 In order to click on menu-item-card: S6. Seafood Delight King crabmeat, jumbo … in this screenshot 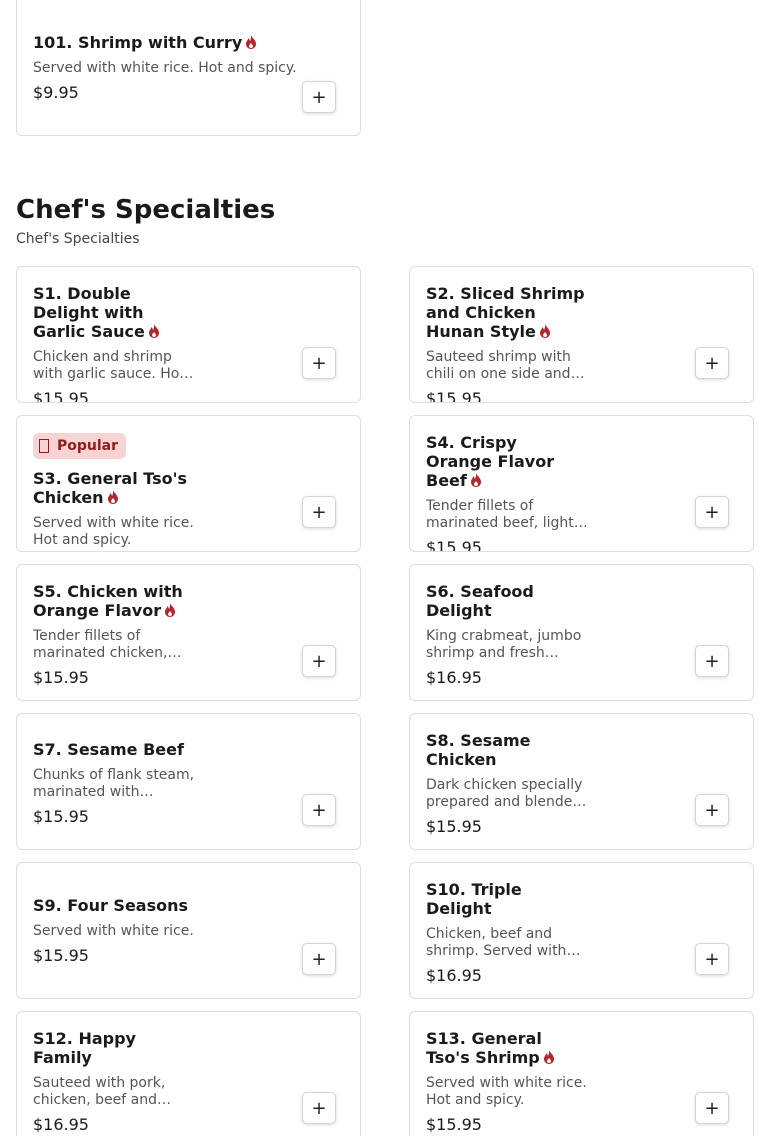, I will do `click(581, 632)`.